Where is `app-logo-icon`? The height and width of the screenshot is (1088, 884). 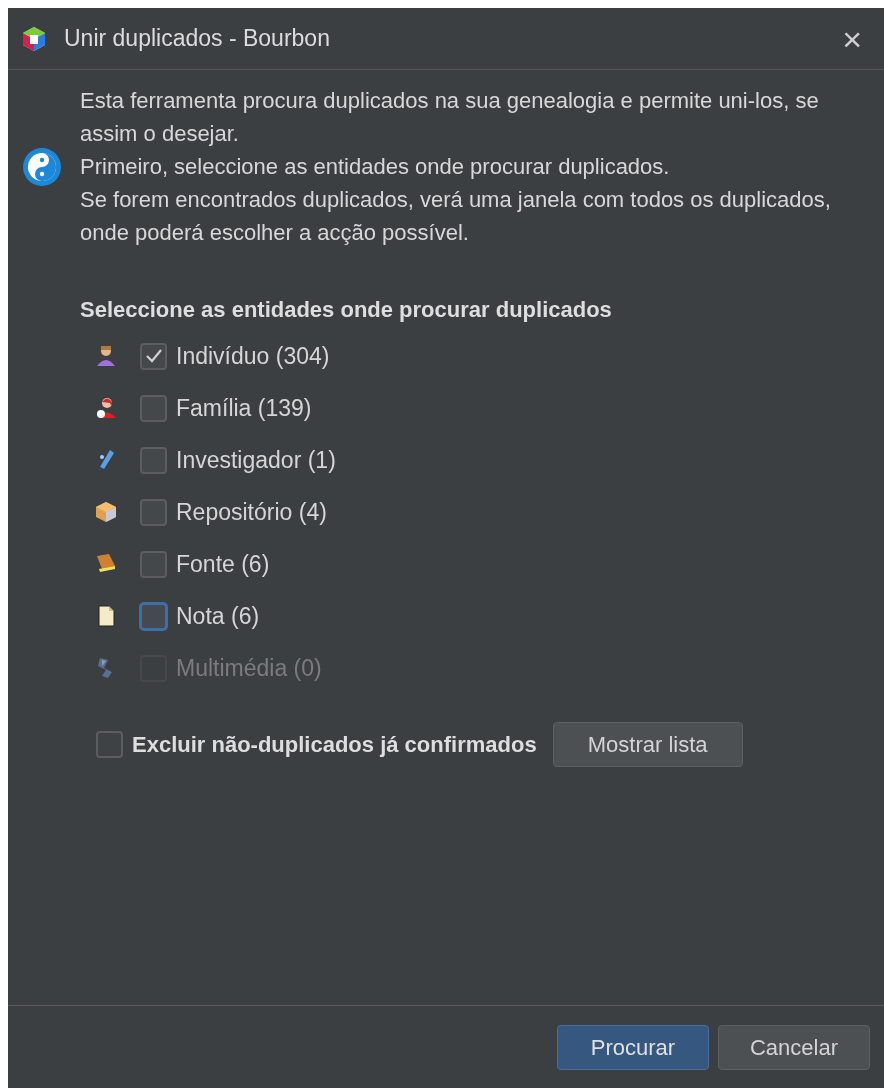 app-logo-icon is located at coordinates (34, 38).